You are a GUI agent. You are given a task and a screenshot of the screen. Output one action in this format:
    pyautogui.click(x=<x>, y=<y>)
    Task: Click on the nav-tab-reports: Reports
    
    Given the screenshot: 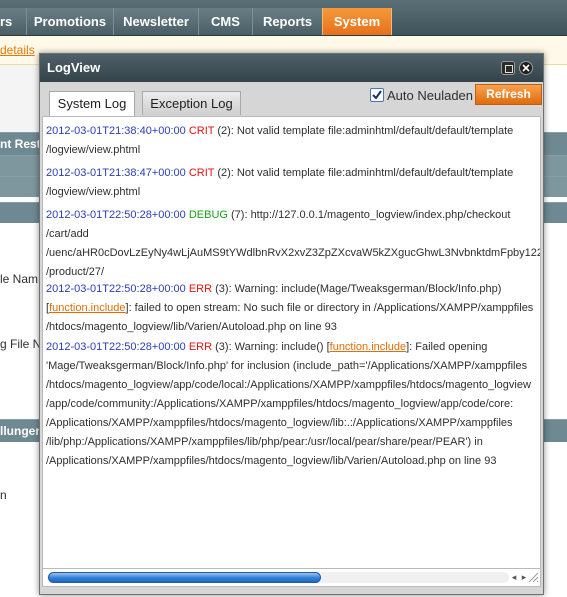 What is the action you would take?
    pyautogui.click(x=287, y=21)
    